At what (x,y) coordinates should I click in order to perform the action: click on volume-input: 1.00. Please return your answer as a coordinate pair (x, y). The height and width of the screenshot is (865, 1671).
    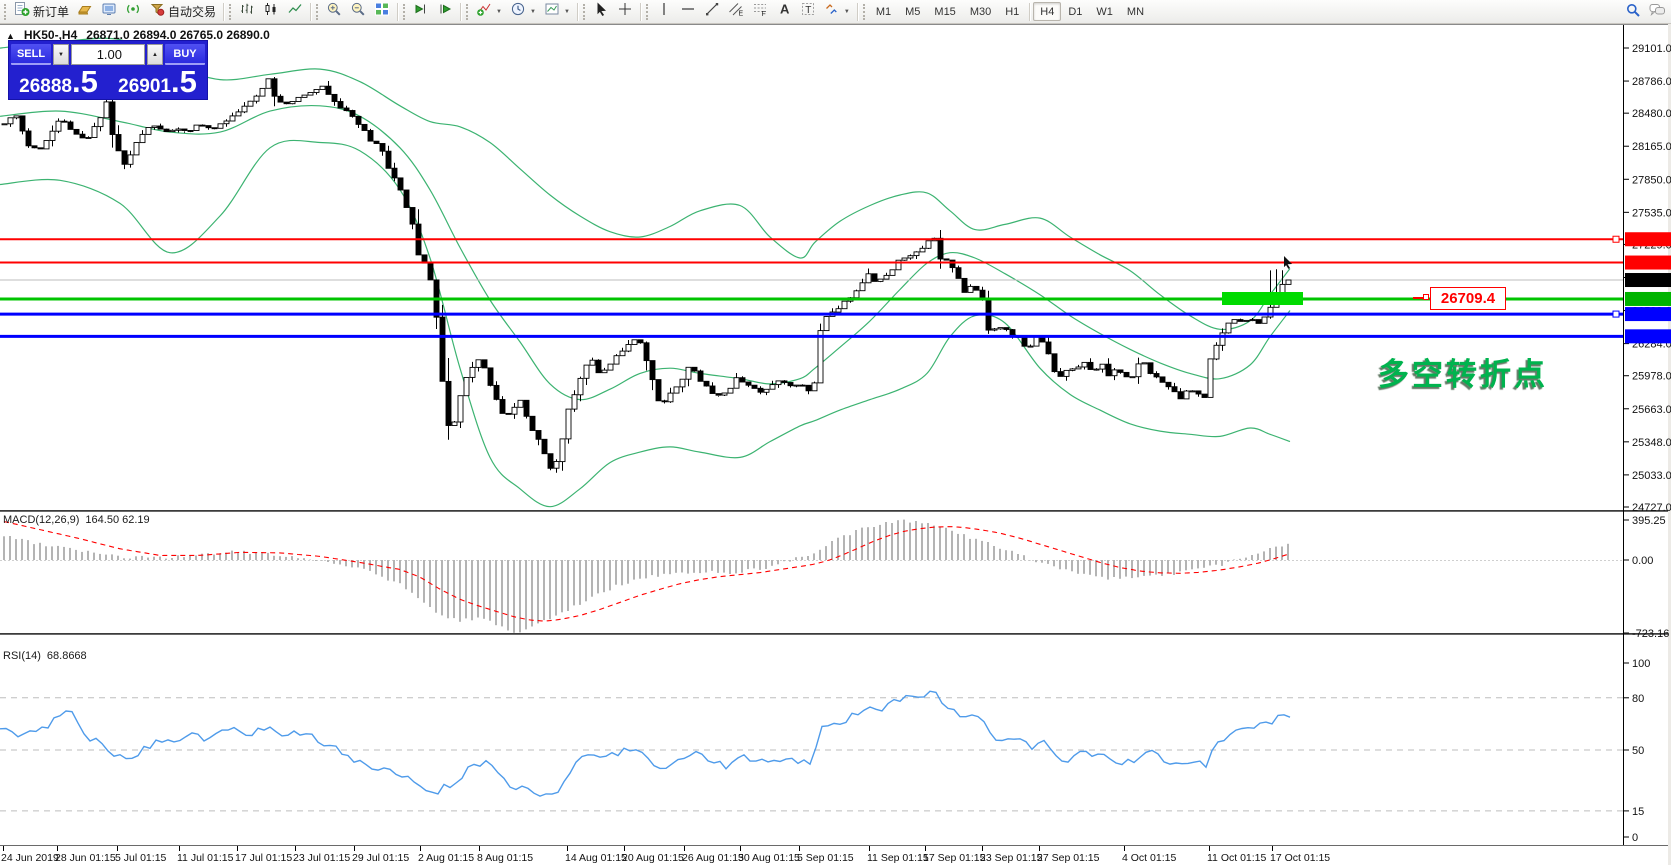
    Looking at the image, I should click on (108, 54).